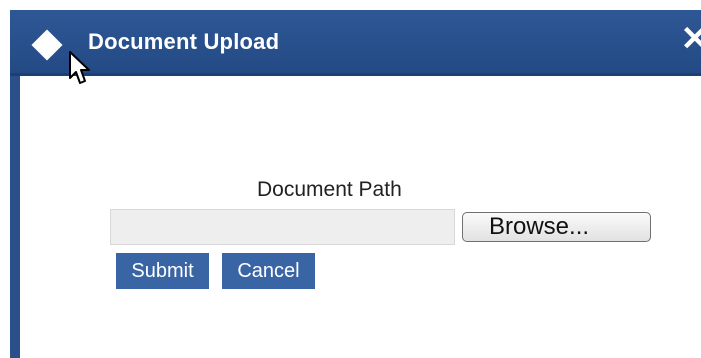 This screenshot has width=701, height=358. What do you see at coordinates (282, 227) in the screenshot?
I see `document-path-input` at bounding box center [282, 227].